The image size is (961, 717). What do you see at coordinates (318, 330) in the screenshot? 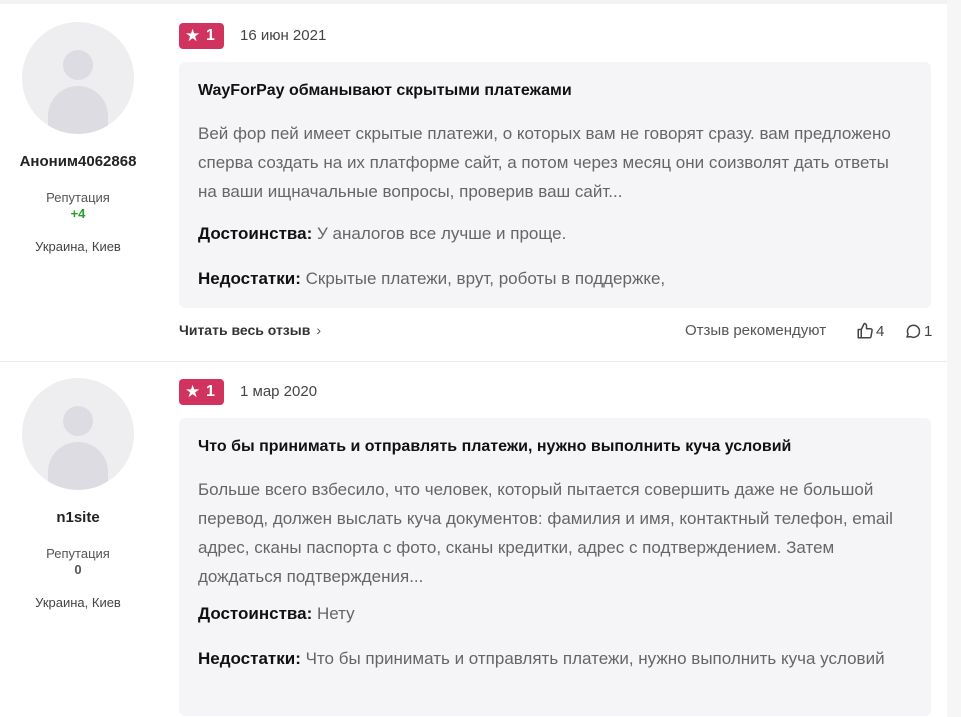
I see `chevron-right-icon: ›` at bounding box center [318, 330].